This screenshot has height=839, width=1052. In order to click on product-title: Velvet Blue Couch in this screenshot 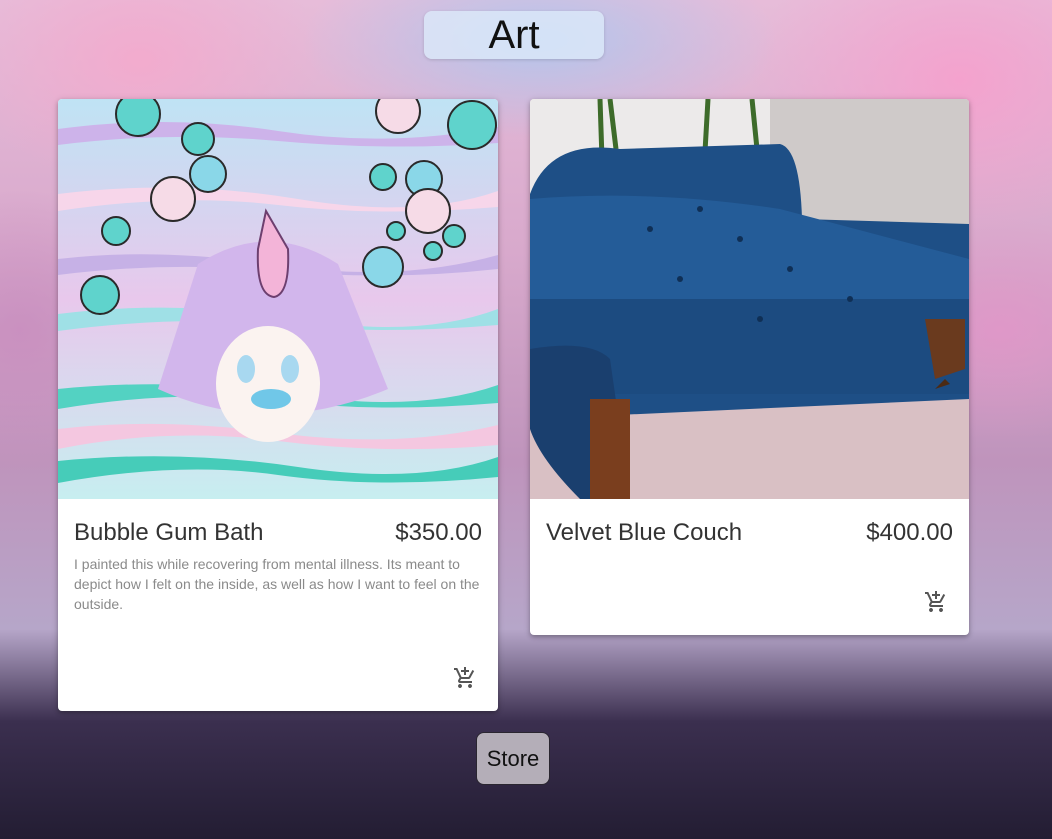, I will do `click(644, 532)`.